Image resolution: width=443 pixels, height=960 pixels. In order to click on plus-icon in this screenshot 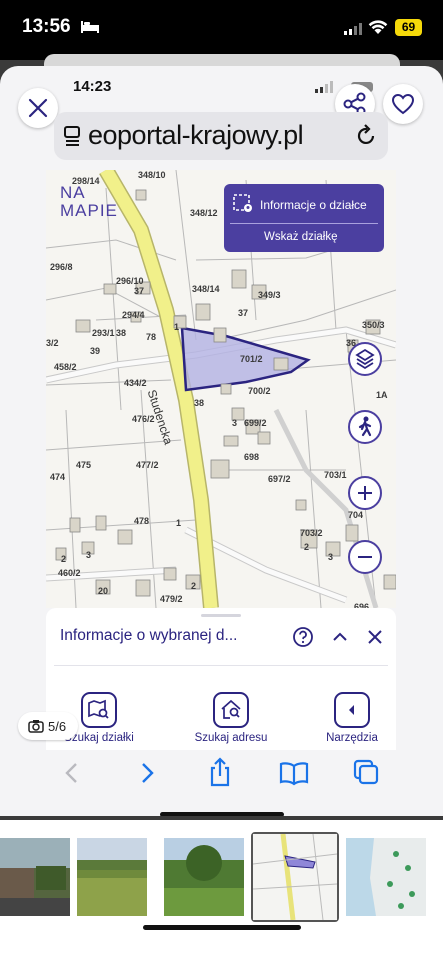, I will do `click(365, 493)`.